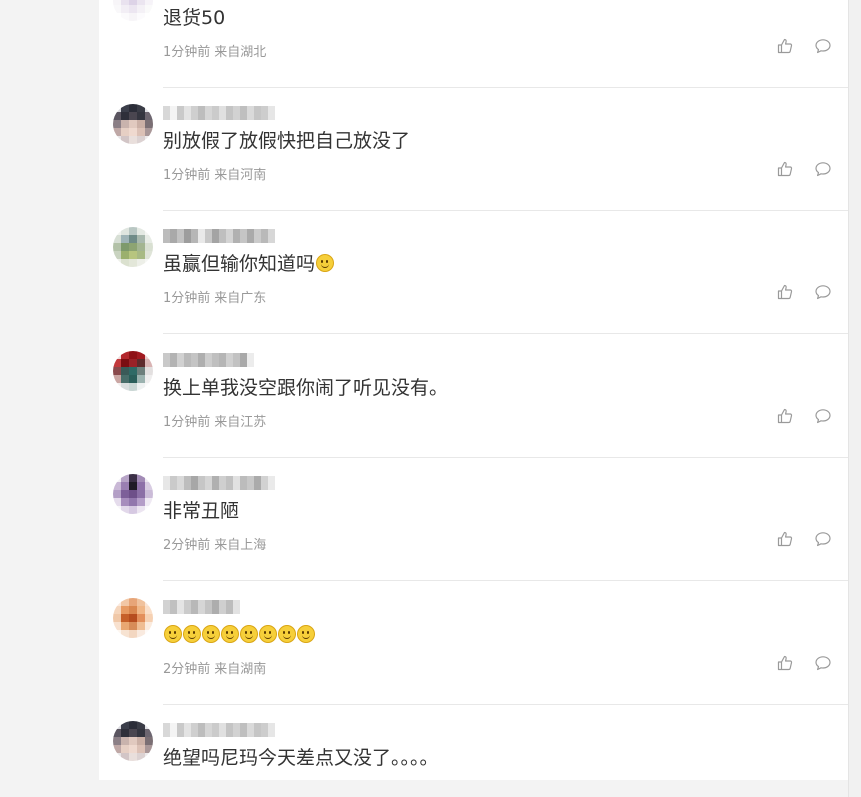  What do you see at coordinates (287, 141) in the screenshot?
I see `comment-text: 别放假了放假快把自己放没了` at bounding box center [287, 141].